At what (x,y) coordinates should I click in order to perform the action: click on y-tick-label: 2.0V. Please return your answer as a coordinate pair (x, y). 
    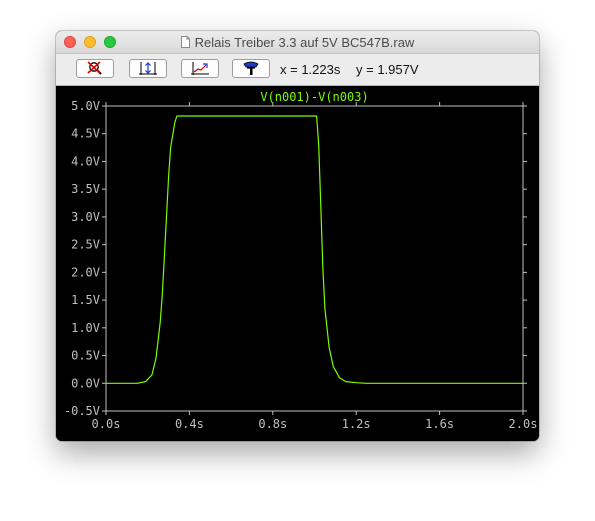
    Looking at the image, I should click on (85, 272).